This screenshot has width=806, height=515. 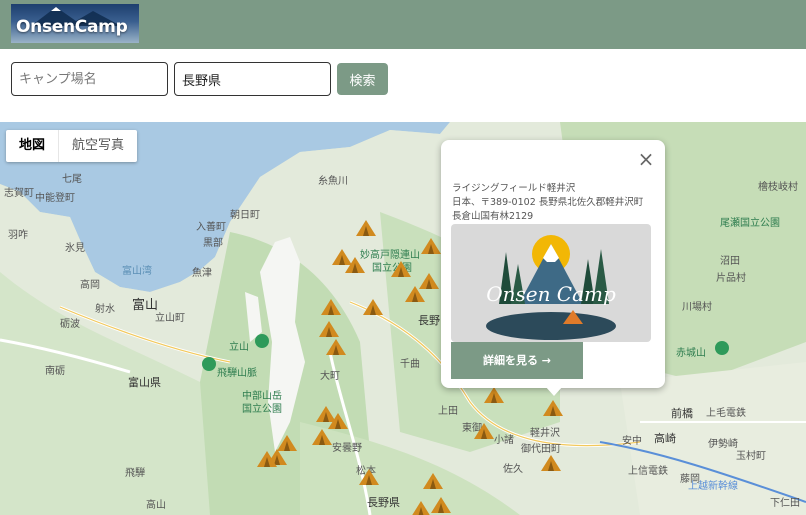 I want to click on map-label: 長野県, so click(x=383, y=502).